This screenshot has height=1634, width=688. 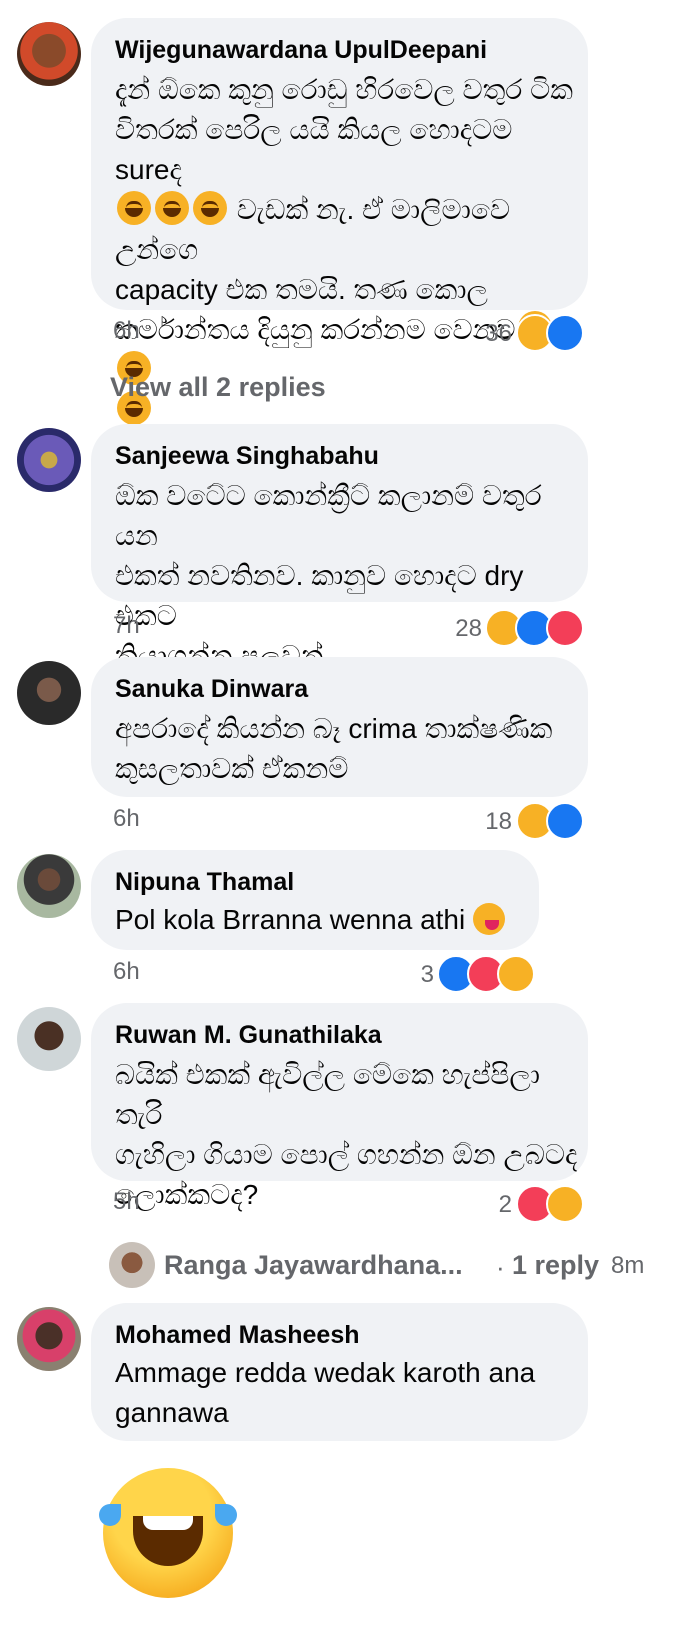 What do you see at coordinates (491, 334) in the screenshot?
I see `reaction-count: 36` at bounding box center [491, 334].